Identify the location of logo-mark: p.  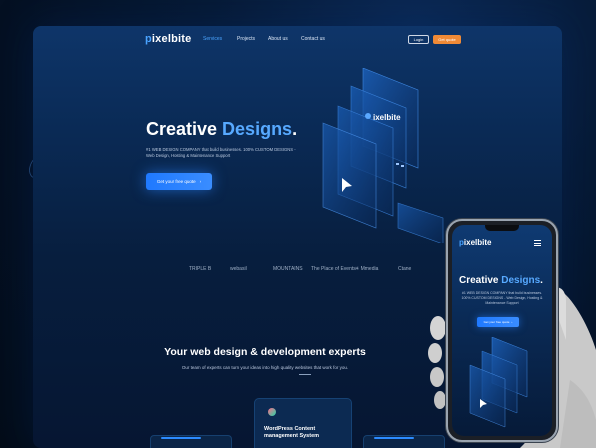
(148, 39).